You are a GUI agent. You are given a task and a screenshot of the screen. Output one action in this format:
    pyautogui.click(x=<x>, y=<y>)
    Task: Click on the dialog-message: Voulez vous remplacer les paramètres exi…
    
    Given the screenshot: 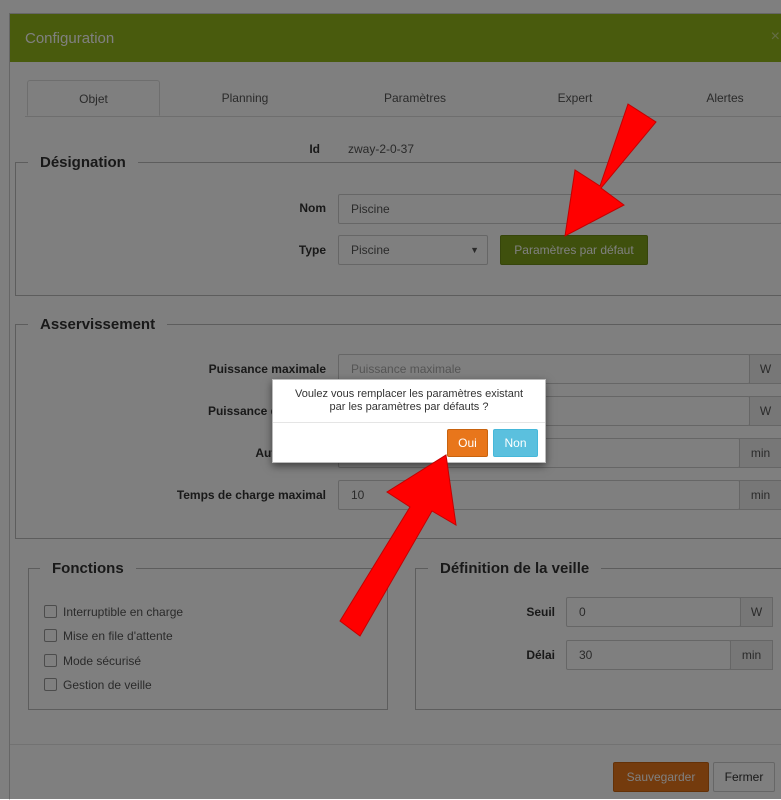 What is the action you would take?
    pyautogui.click(x=409, y=401)
    